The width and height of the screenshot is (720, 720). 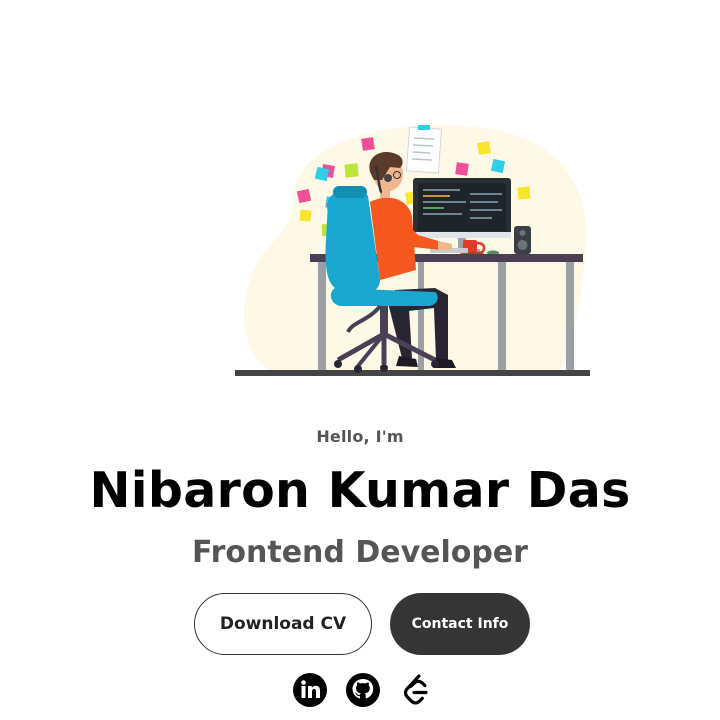 I want to click on leetcode-link, so click(x=416, y=690).